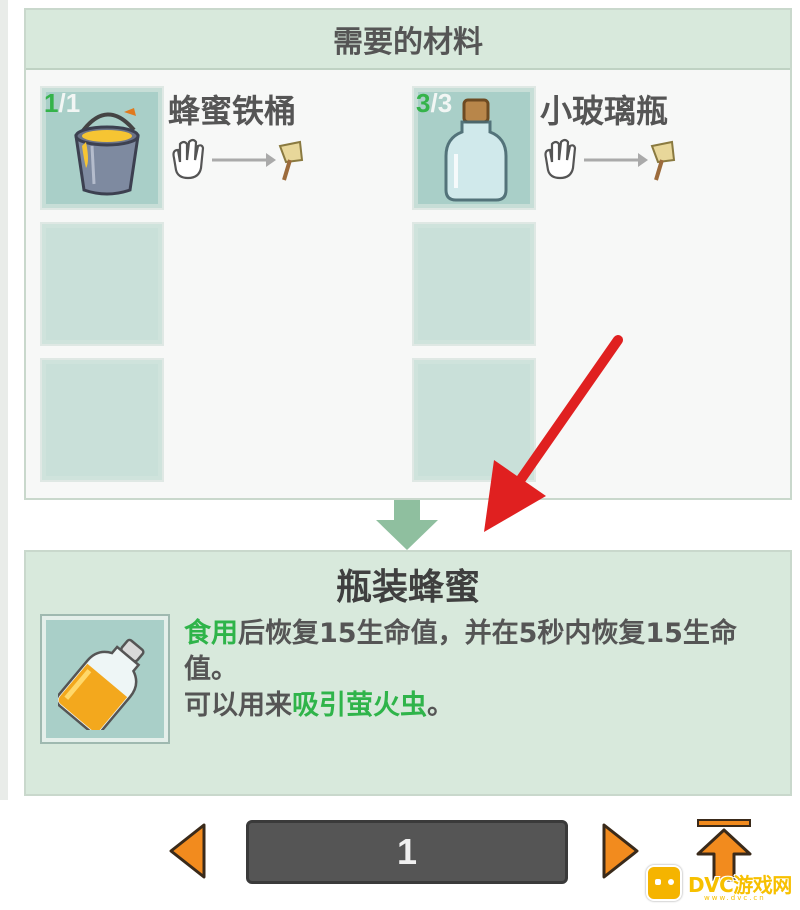  I want to click on watermark-subtext: www.dvc.cn, so click(735, 898).